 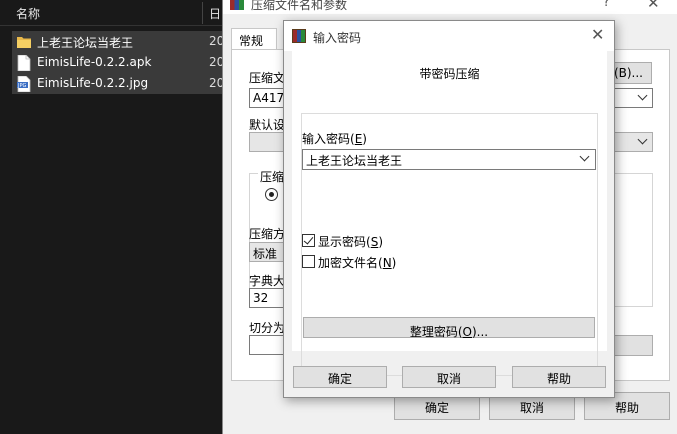 I want to click on show-password-checkbox, so click(x=308, y=240).